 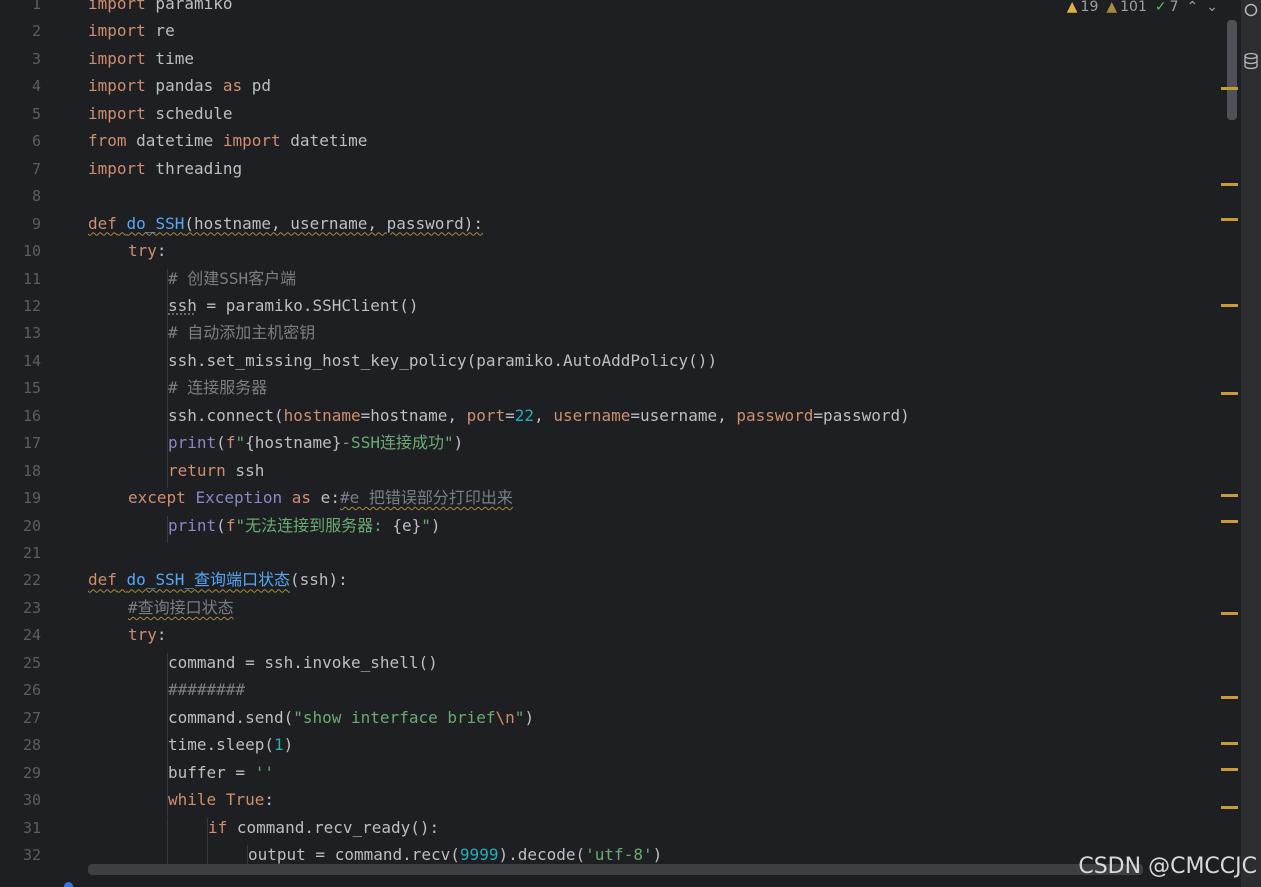 I want to click on code-line: # 自动添加主机密钥, so click(x=241, y=333).